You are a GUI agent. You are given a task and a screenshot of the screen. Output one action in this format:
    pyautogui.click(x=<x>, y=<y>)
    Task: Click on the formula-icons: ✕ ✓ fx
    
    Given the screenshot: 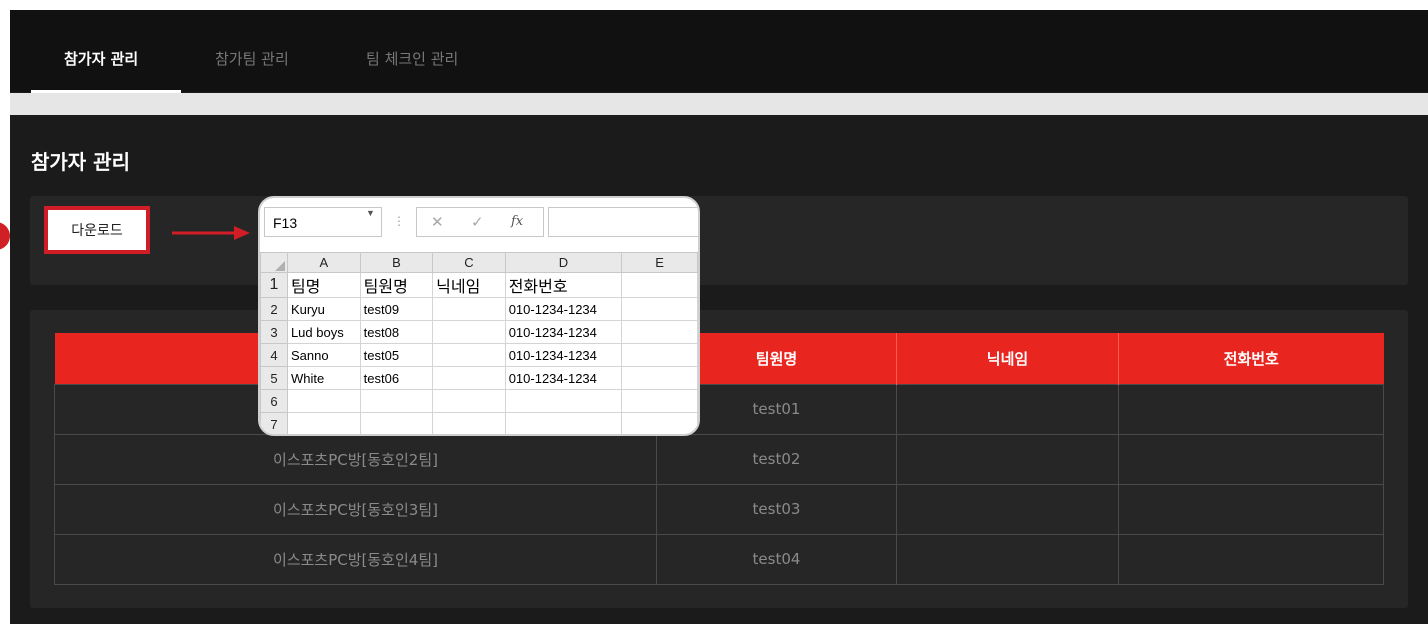 What is the action you would take?
    pyautogui.click(x=480, y=222)
    